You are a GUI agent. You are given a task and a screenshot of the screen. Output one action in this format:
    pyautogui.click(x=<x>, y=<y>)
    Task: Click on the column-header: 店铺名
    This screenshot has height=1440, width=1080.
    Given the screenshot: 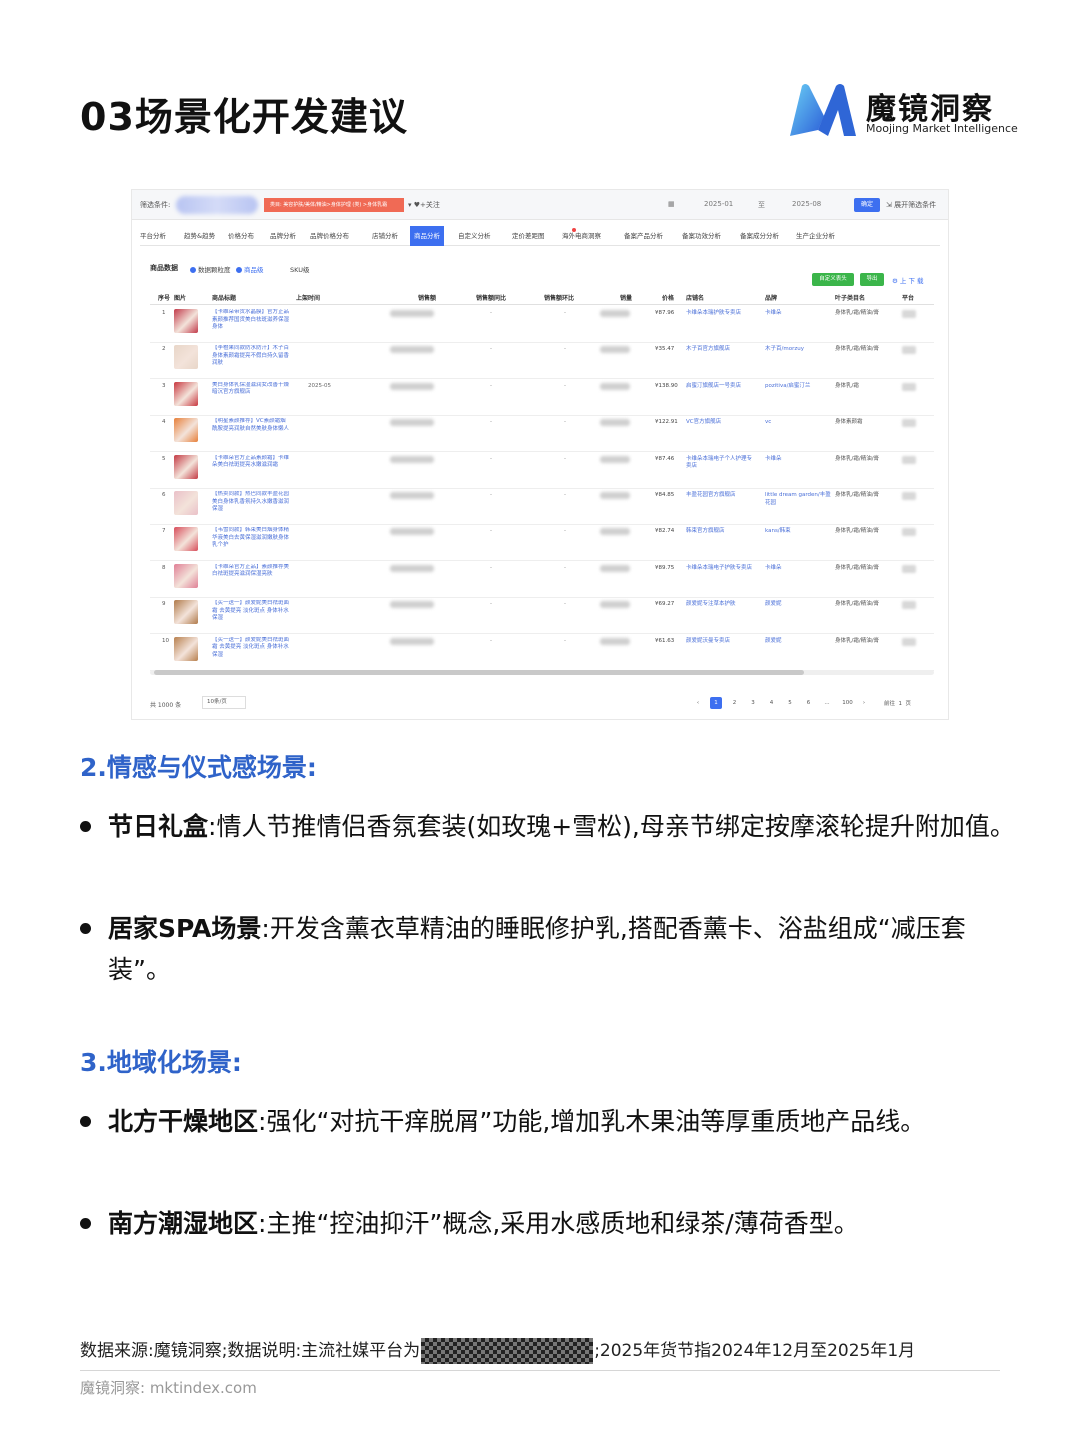 What is the action you would take?
    pyautogui.click(x=695, y=297)
    